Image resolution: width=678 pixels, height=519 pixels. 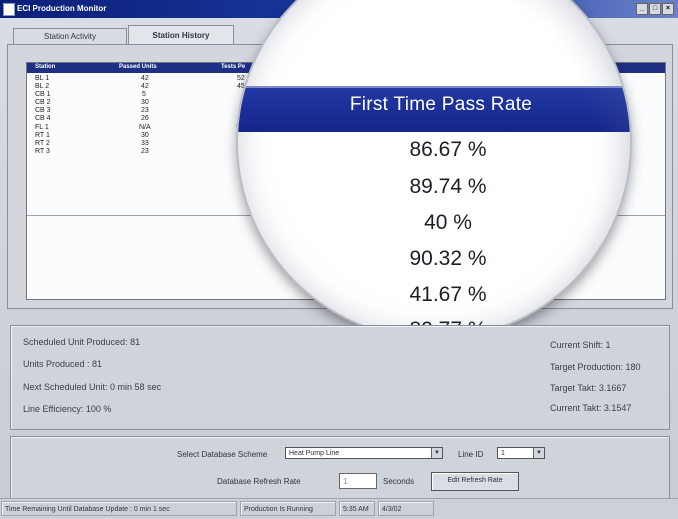 What do you see at coordinates (43, 103) in the screenshot?
I see `cell-station: CB 2` at bounding box center [43, 103].